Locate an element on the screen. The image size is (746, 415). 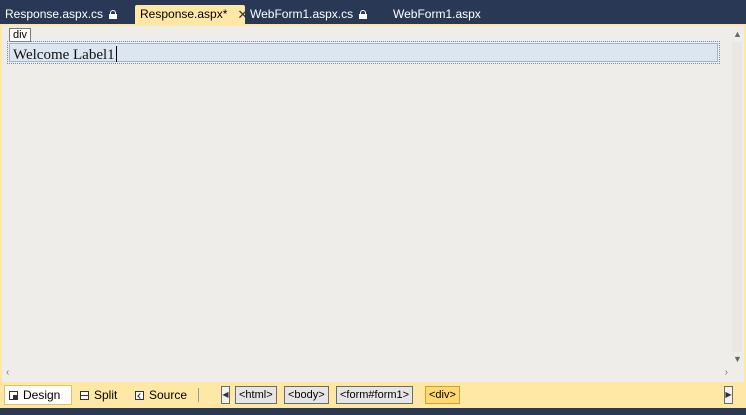
breadcrumb-next-arrow-icon: ▶ is located at coordinates (728, 395).